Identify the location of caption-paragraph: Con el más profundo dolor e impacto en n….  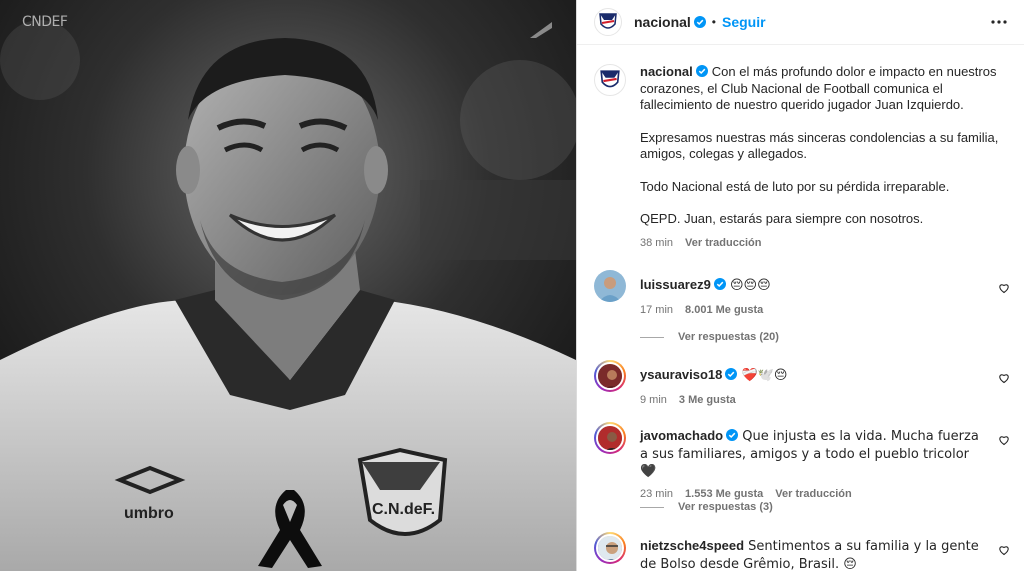
(818, 88).